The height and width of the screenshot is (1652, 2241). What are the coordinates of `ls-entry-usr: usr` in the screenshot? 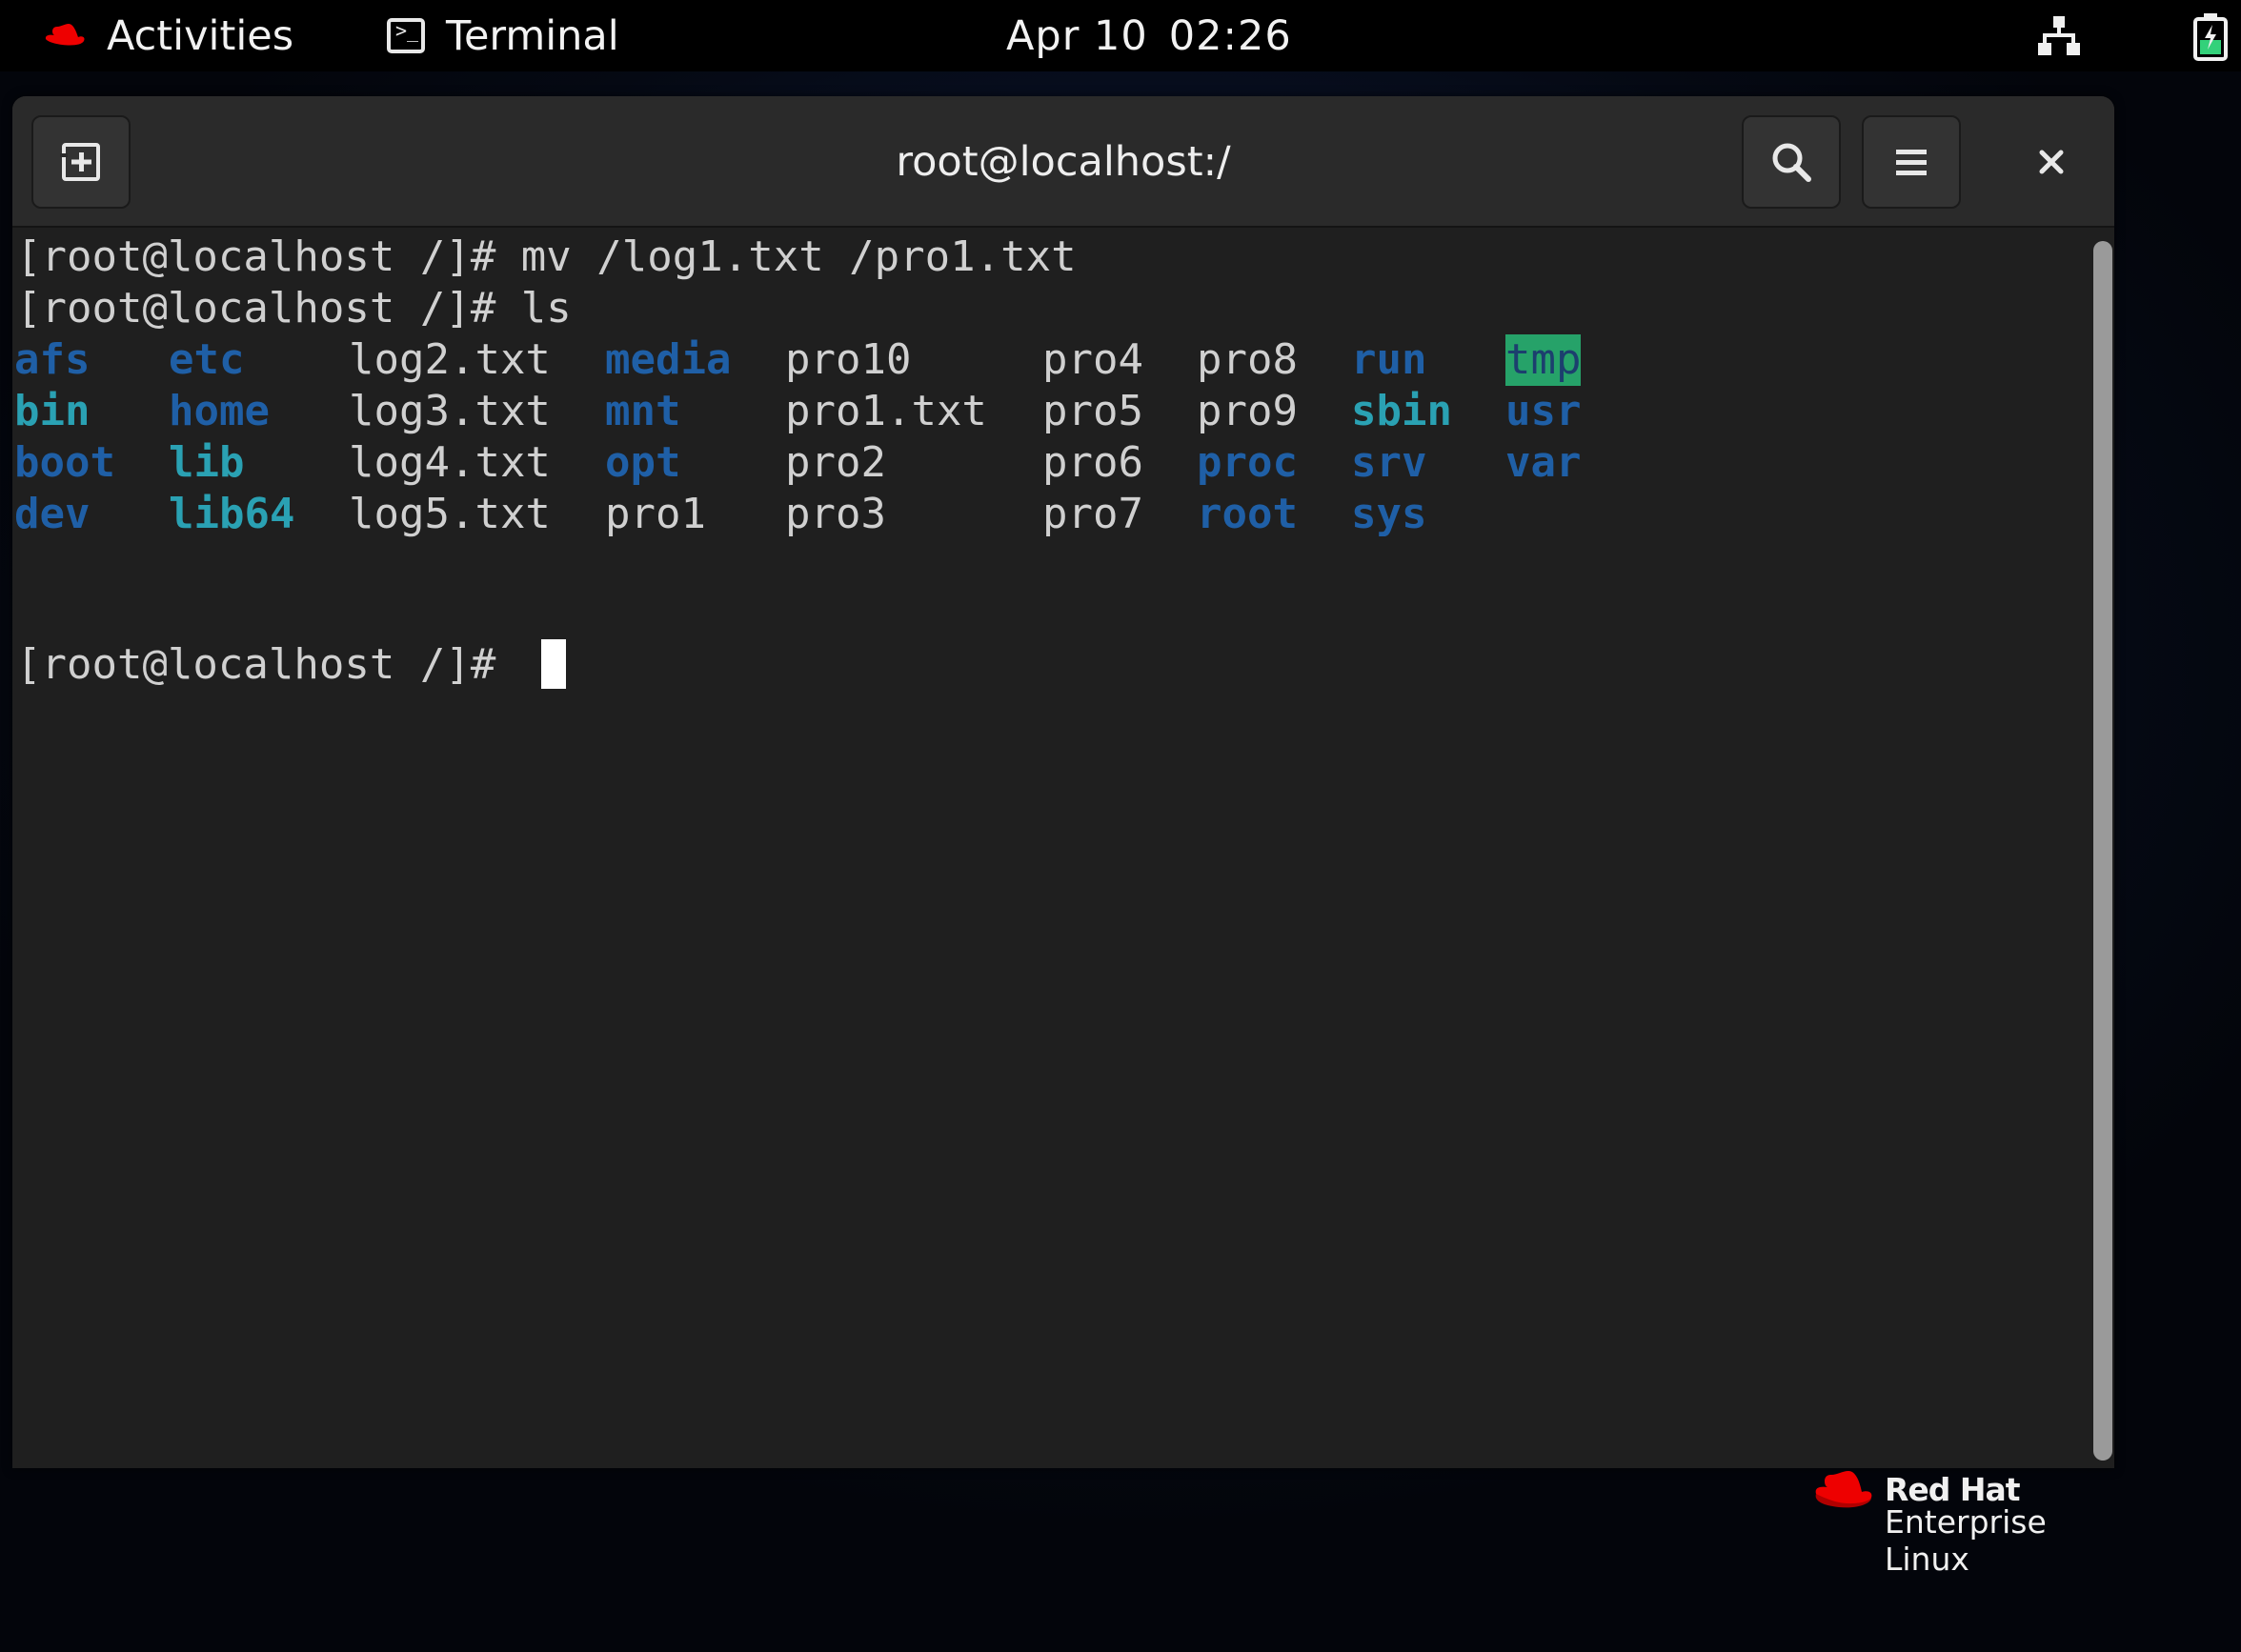 It's located at (1543, 411).